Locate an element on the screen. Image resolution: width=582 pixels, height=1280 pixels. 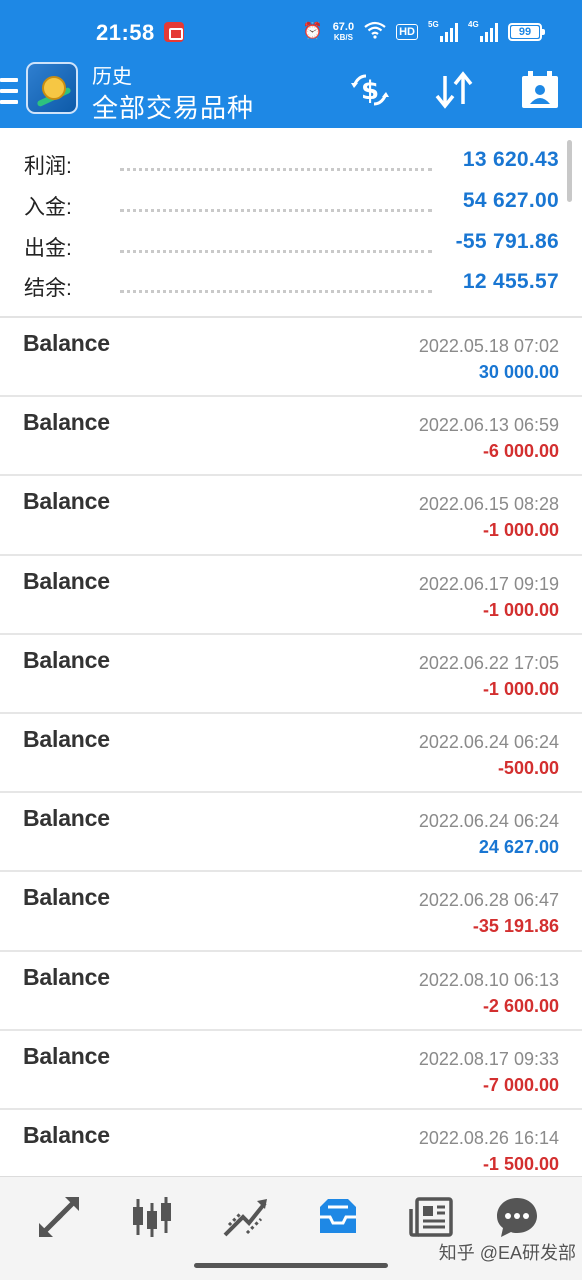
page-title: 历史 is located at coordinates (112, 77).